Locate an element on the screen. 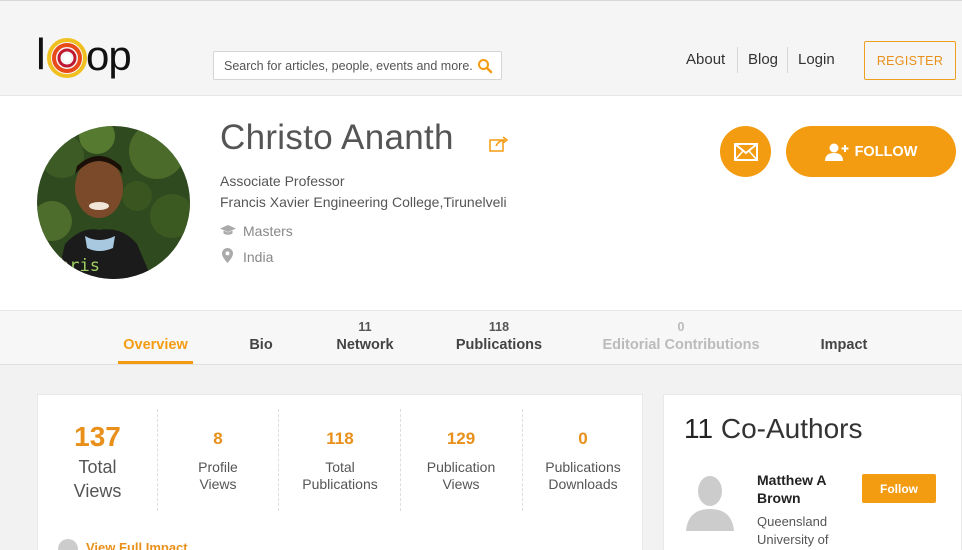 The height and width of the screenshot is (550, 962). profile-role: Associate Professor is located at coordinates (282, 181).